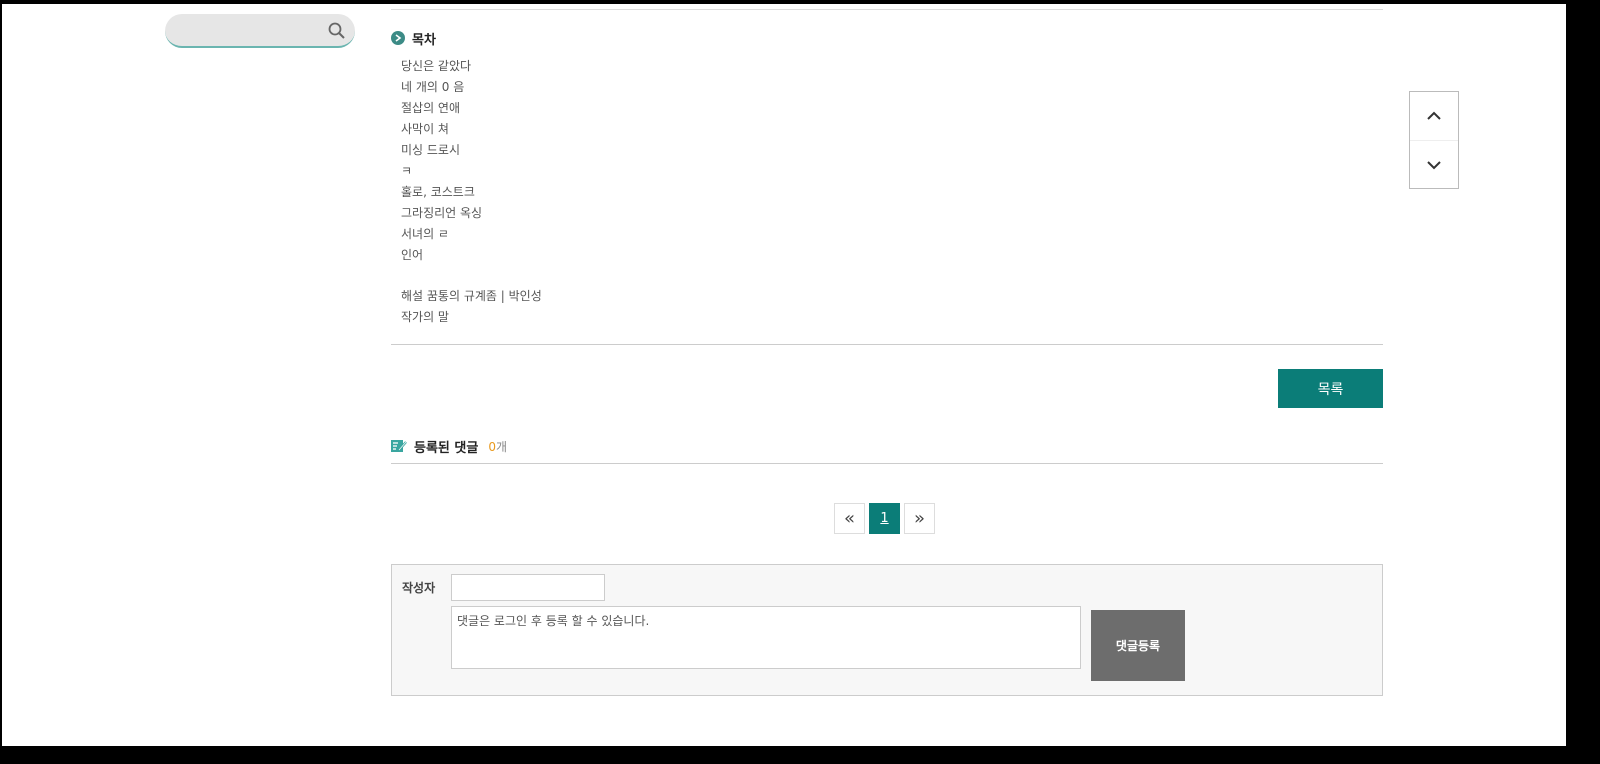  What do you see at coordinates (1138, 645) in the screenshot?
I see `submit-comment-button: 댓글등록` at bounding box center [1138, 645].